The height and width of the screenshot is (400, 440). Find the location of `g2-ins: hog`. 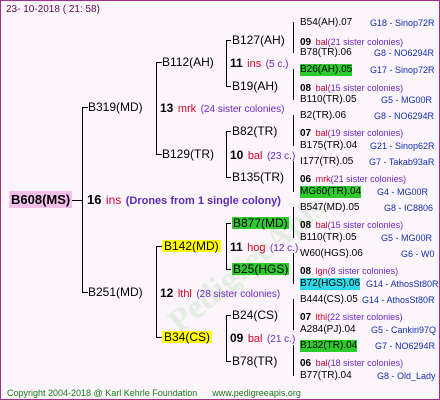

g2-ins: hog is located at coordinates (256, 248).